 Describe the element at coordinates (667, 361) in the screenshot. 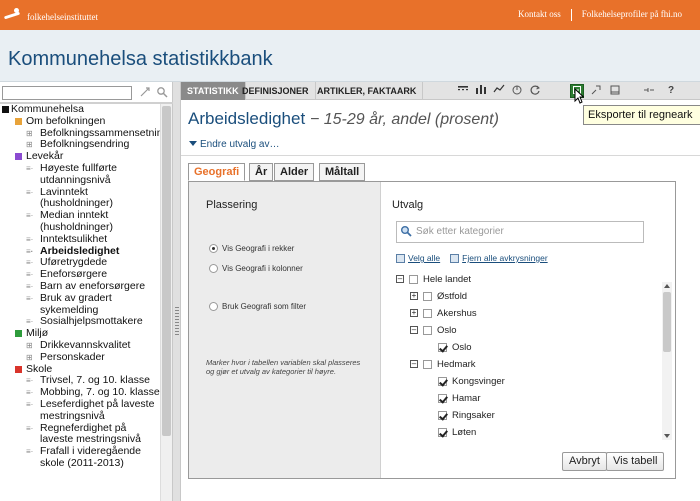

I see `category-scrollbar` at that location.